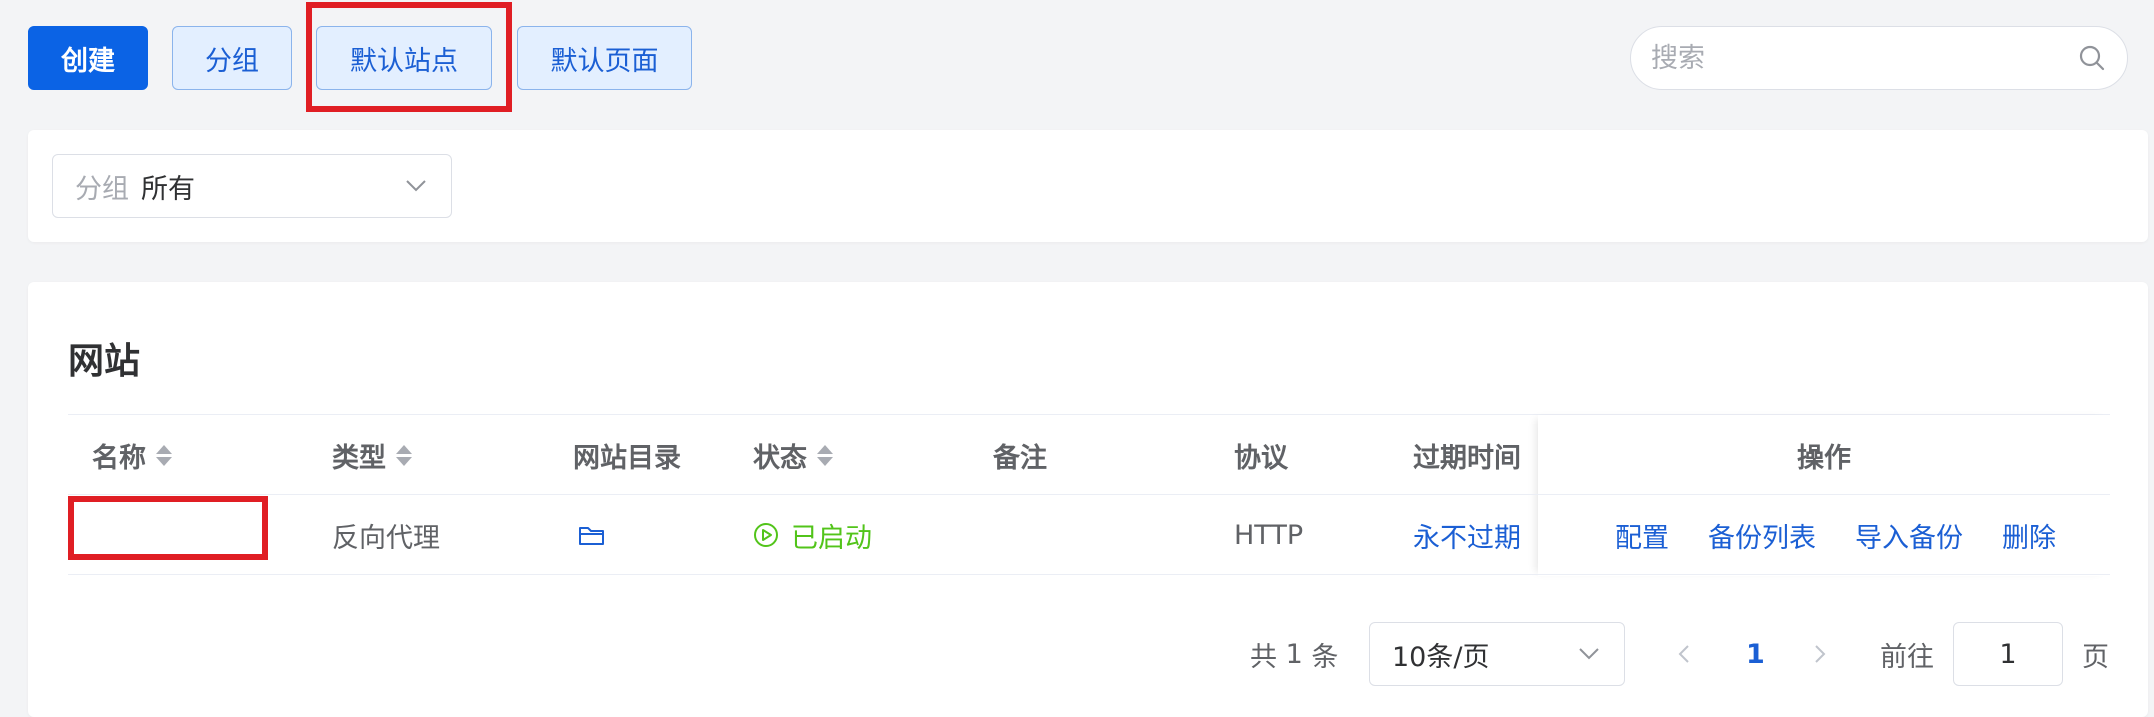  What do you see at coordinates (1261, 458) in the screenshot?
I see `column-header-protocol: 协议` at bounding box center [1261, 458].